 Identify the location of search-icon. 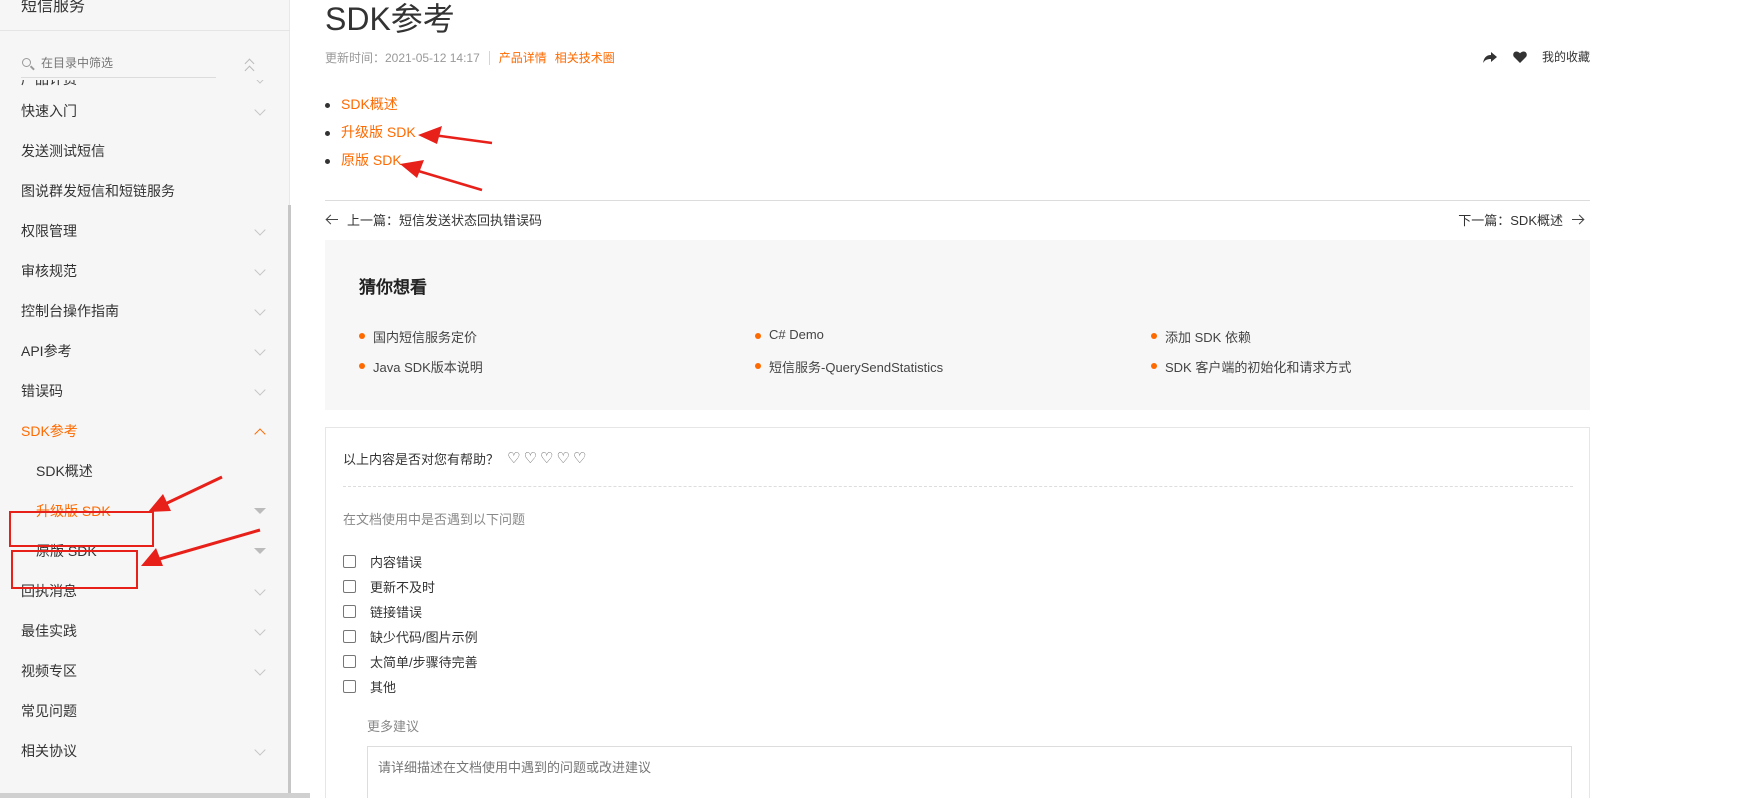
(26, 62).